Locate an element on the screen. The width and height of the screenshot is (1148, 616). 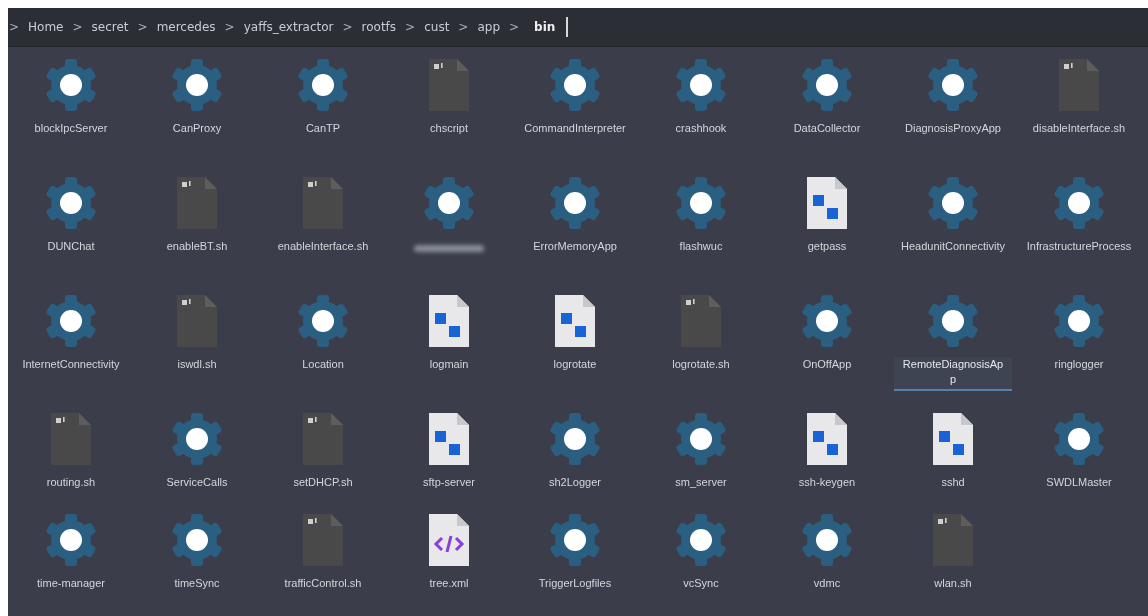
file-name: time-manager is located at coordinates (71, 585).